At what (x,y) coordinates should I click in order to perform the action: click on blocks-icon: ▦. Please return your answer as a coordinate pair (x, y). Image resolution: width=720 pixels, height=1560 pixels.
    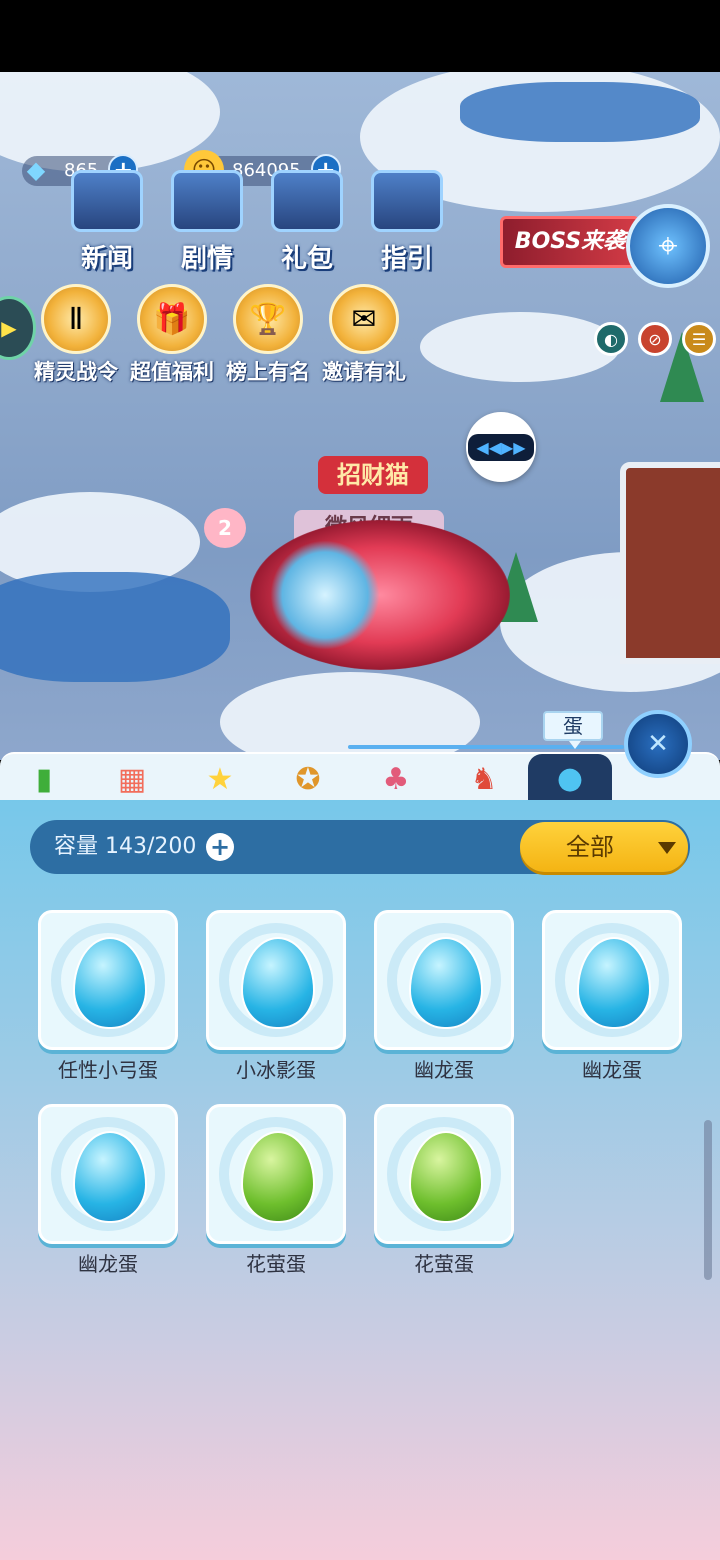
    Looking at the image, I should click on (132, 779).